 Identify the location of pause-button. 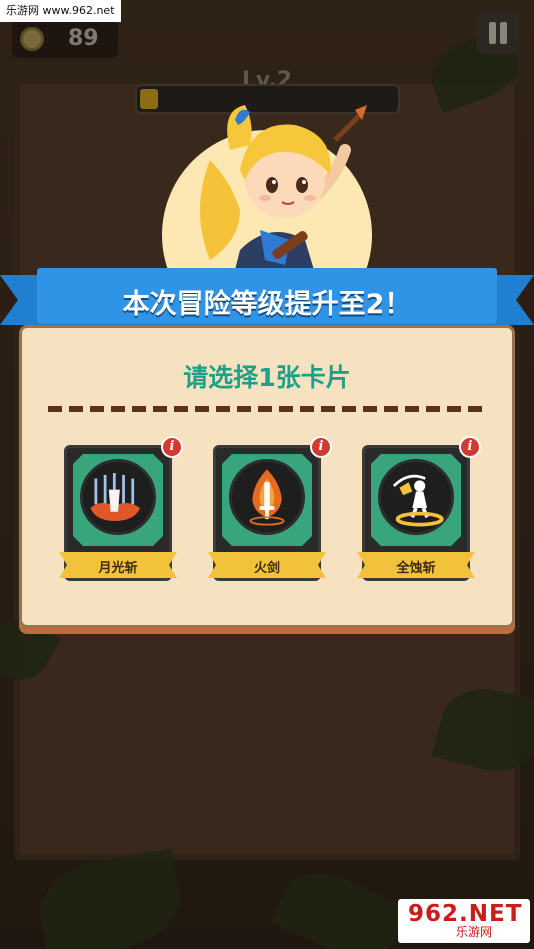
(498, 33).